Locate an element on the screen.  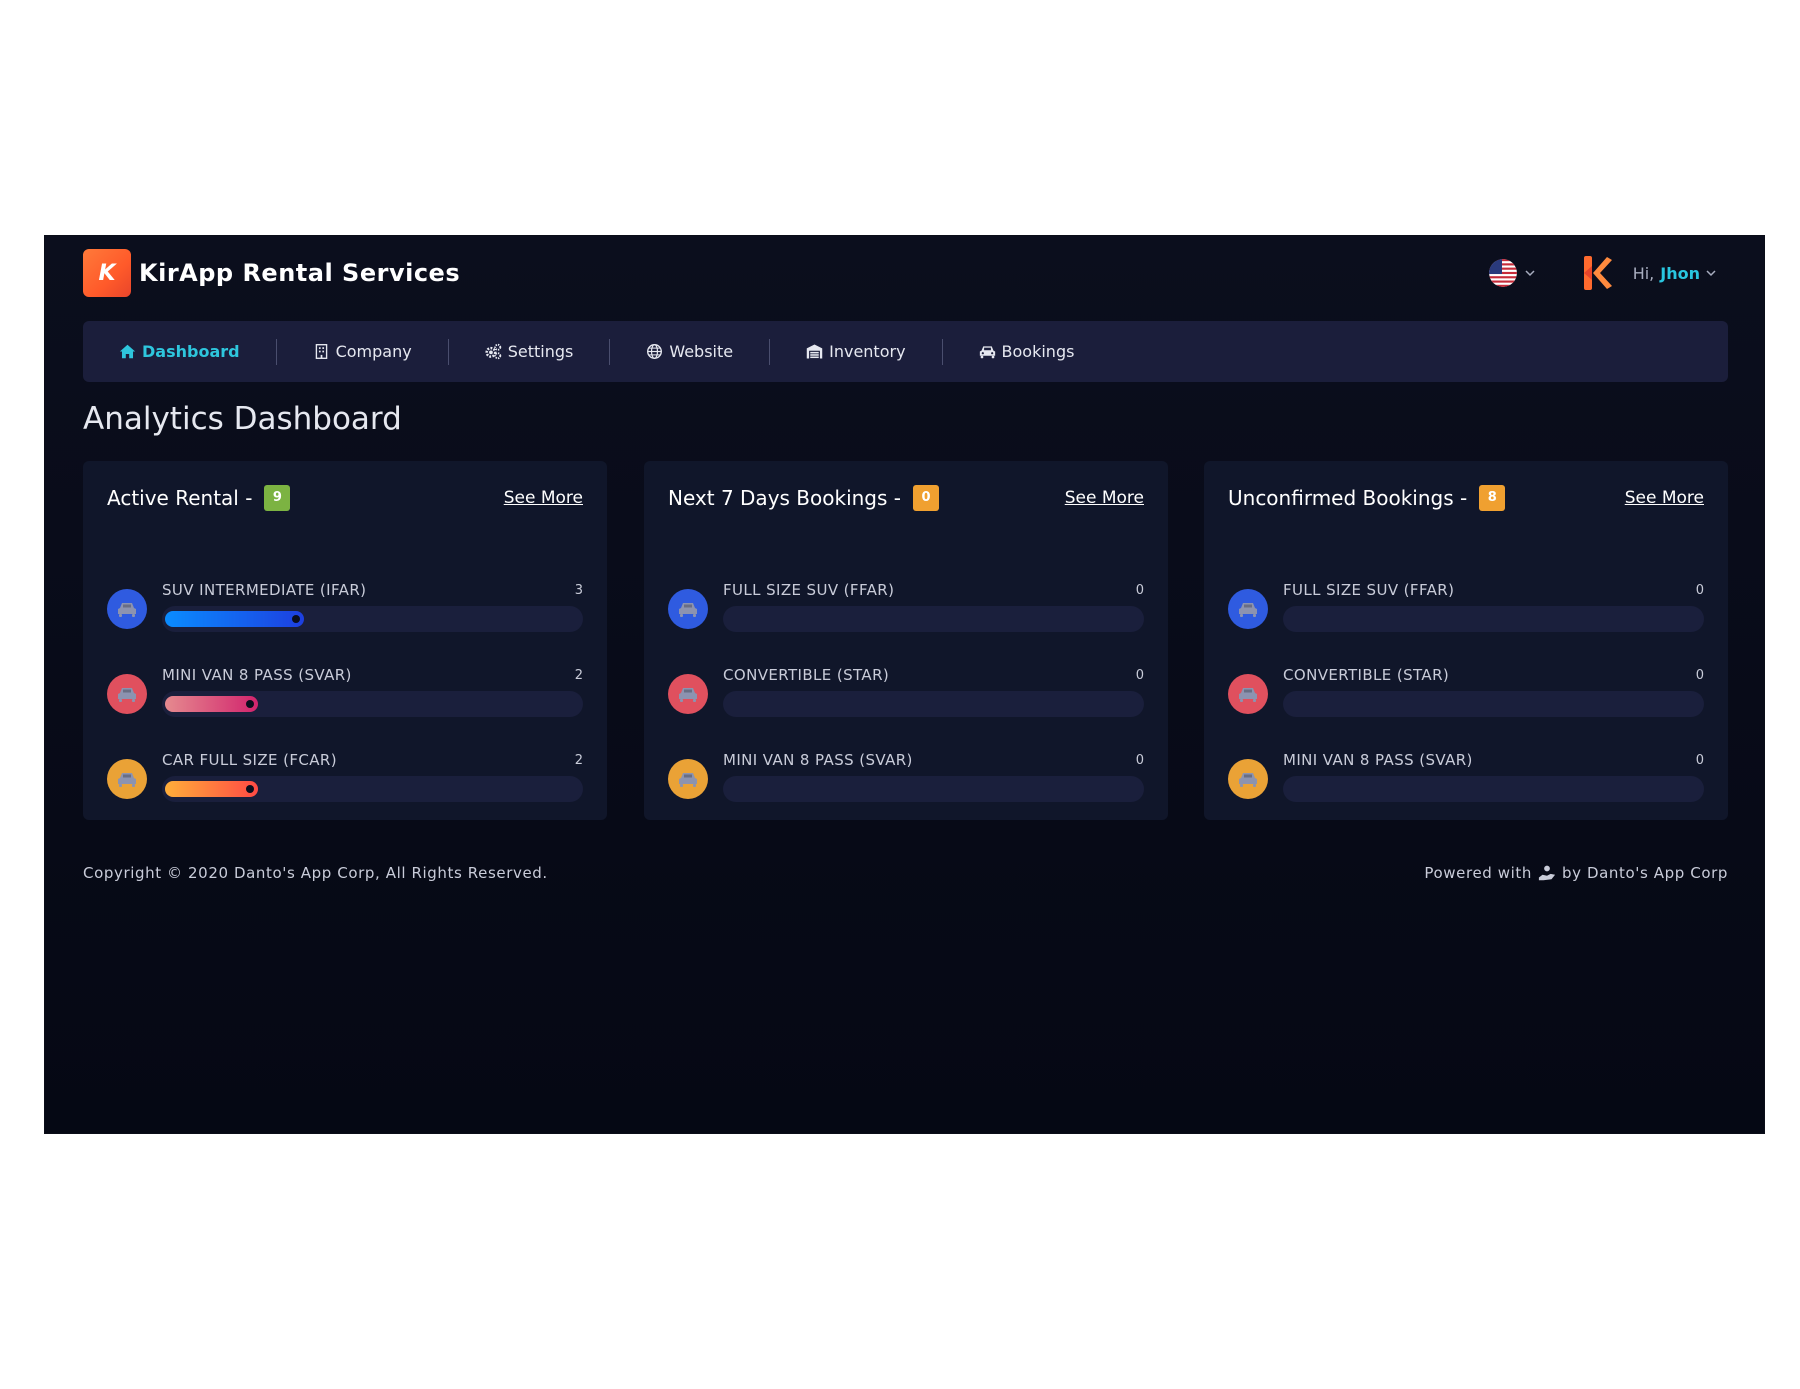
header-right: Hi, Jhon is located at coordinates (1602, 273).